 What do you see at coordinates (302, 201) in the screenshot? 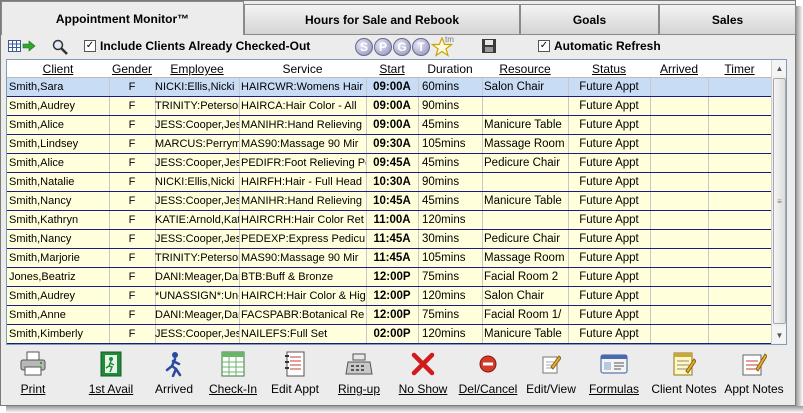
I see `cell-service: MANIHR:Hand Relieving` at bounding box center [302, 201].